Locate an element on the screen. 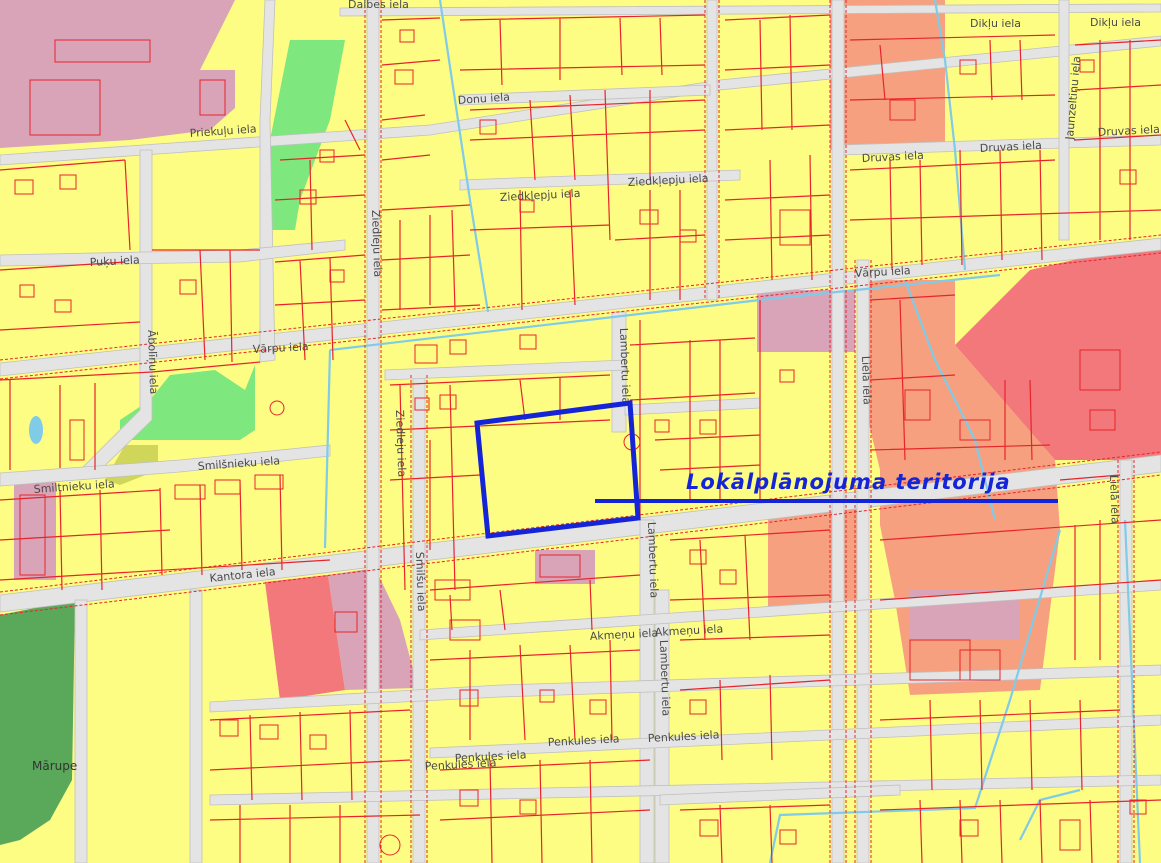 Image resolution: width=1161 pixels, height=863 pixels. pond is located at coordinates (36, 430).